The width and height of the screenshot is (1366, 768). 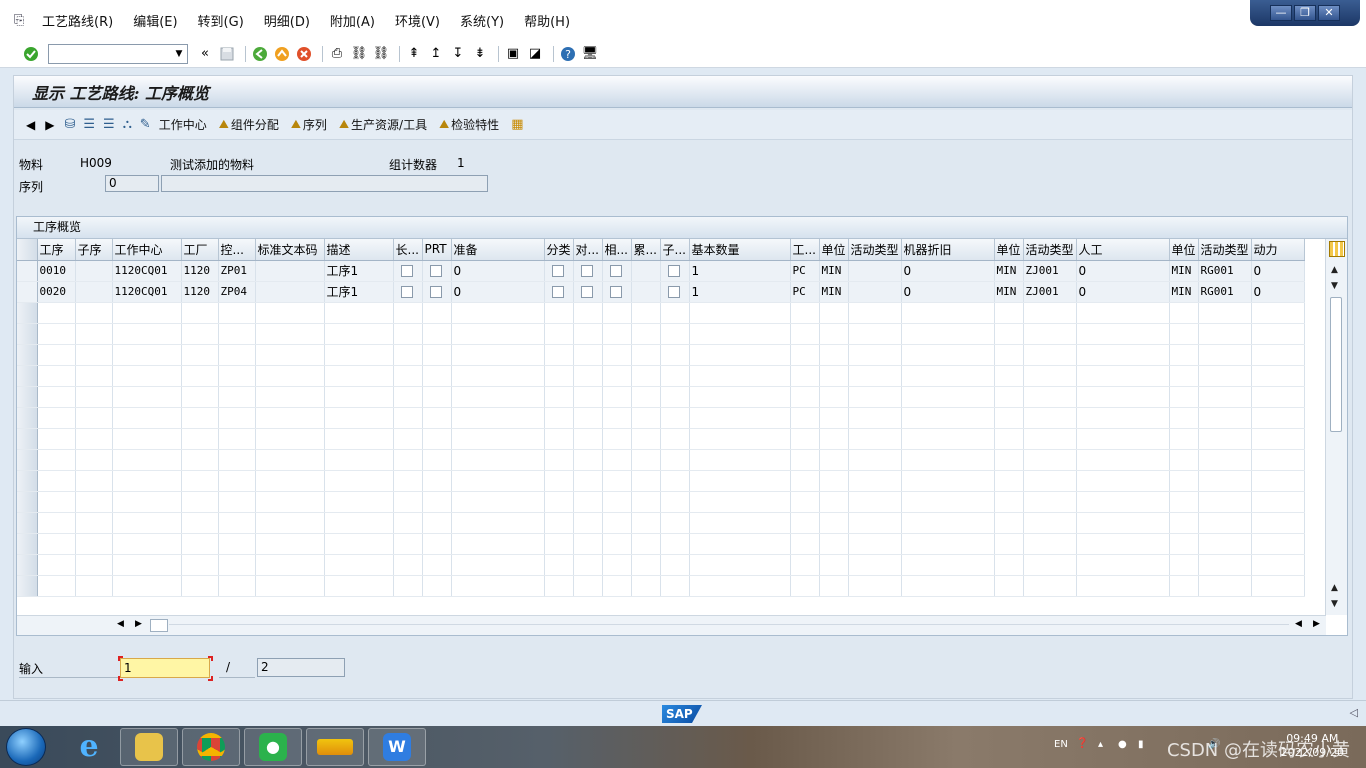 What do you see at coordinates (211, 747) in the screenshot?
I see `chrome-app` at bounding box center [211, 747].